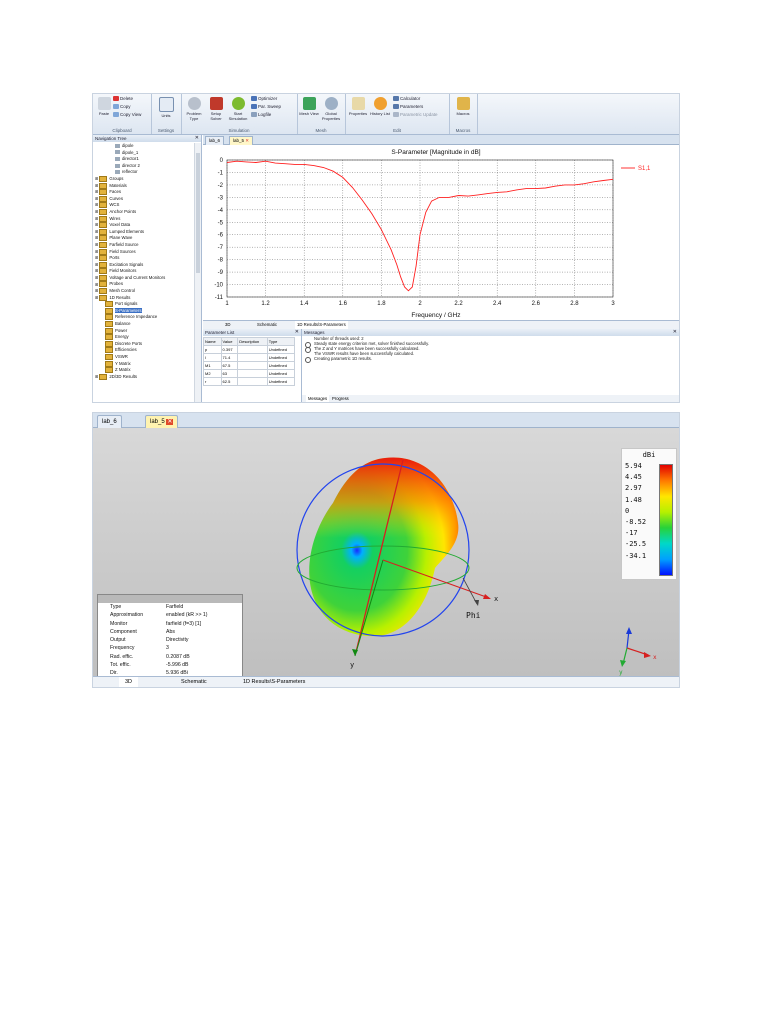 This screenshot has height=1024, width=768. I want to click on tree-scrollbar, so click(197, 272).